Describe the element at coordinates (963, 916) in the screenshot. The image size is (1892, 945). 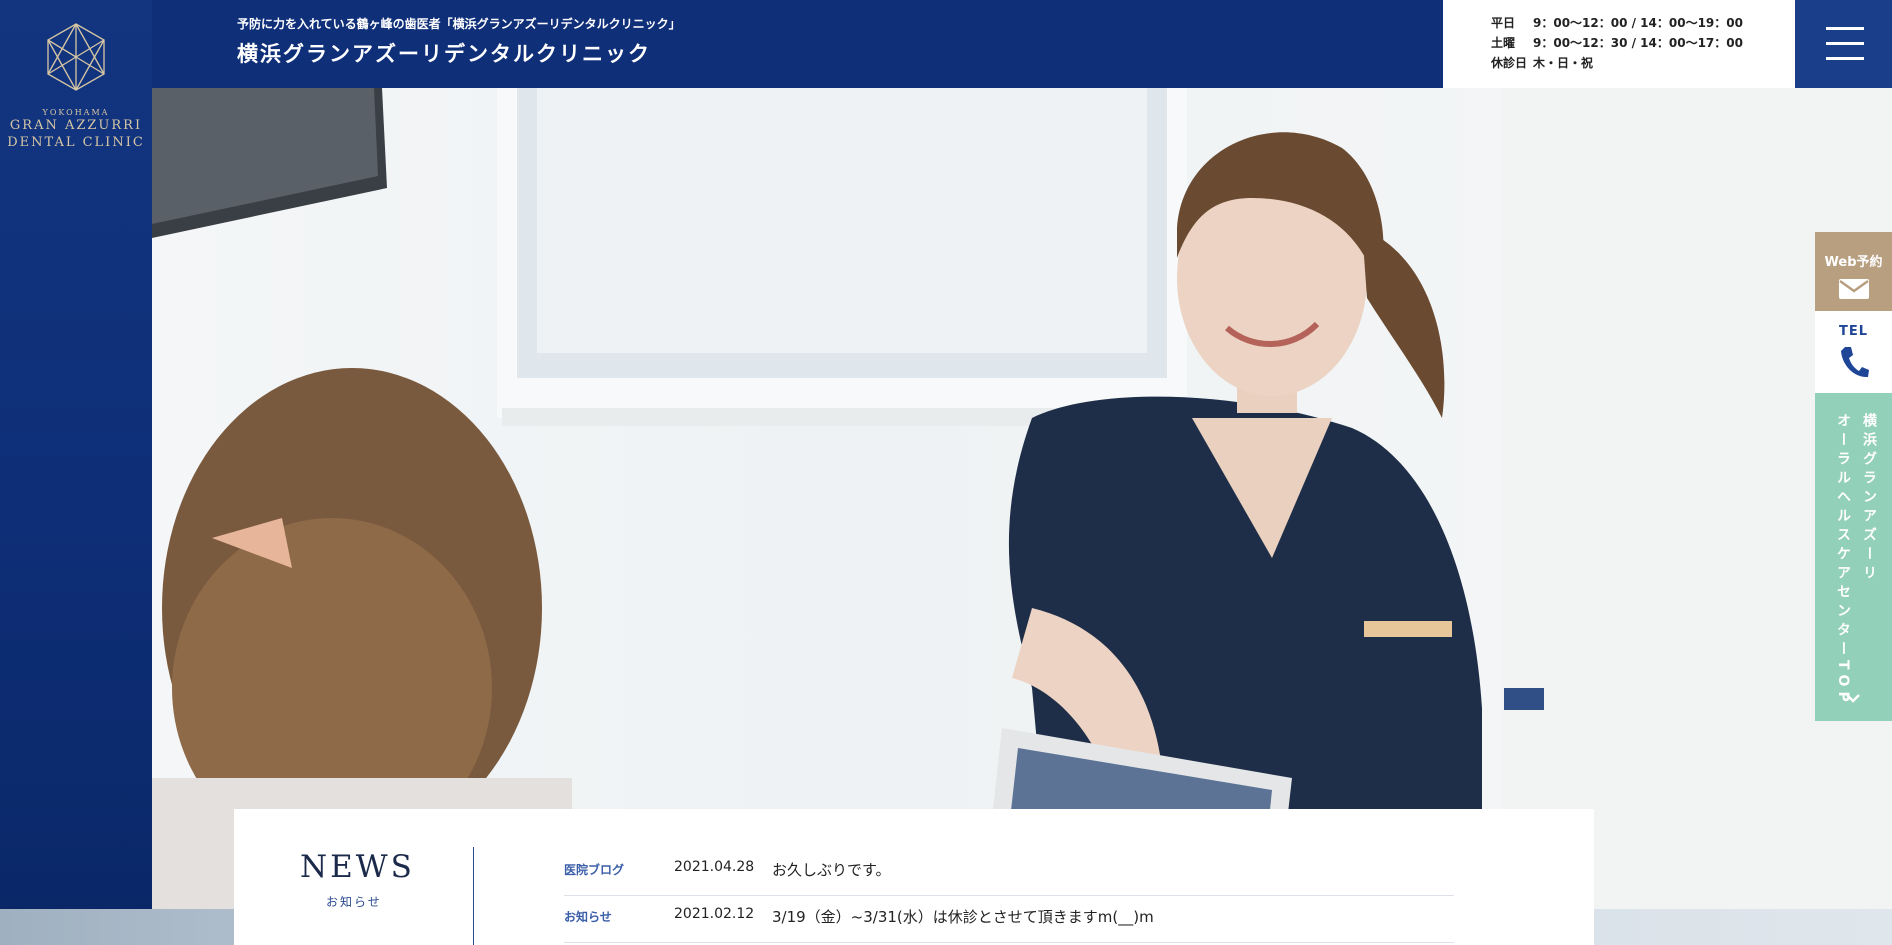
I see `news-headline: 3/19（金）~3/31(水）は休診とさせて頂きますm(__)m` at that location.